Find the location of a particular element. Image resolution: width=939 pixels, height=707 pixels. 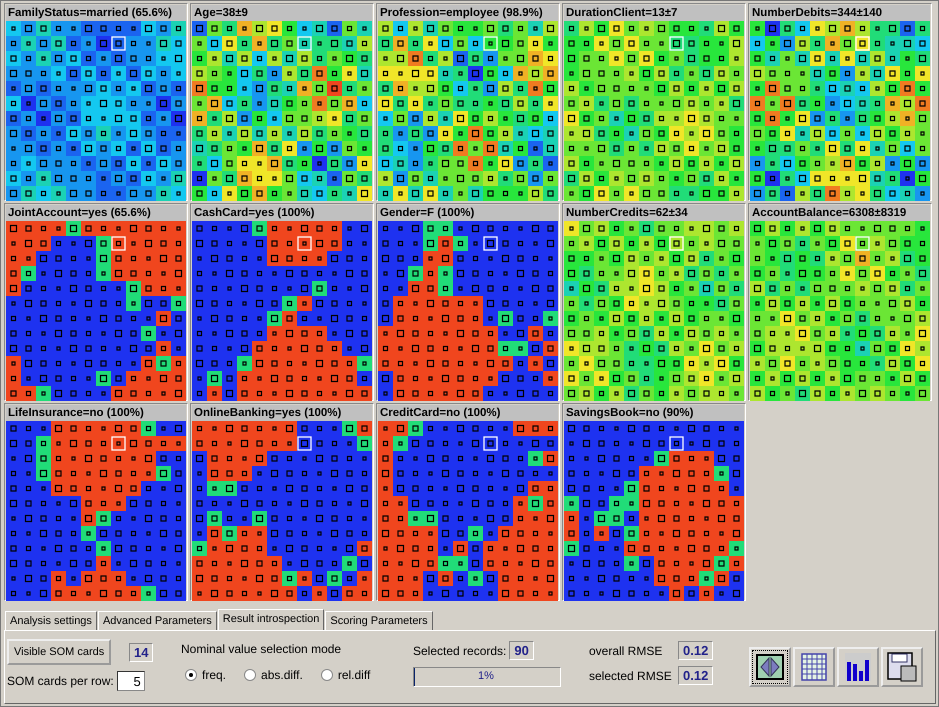

card-title: FamilyStatus=married (65.6%) is located at coordinates (96, 13).